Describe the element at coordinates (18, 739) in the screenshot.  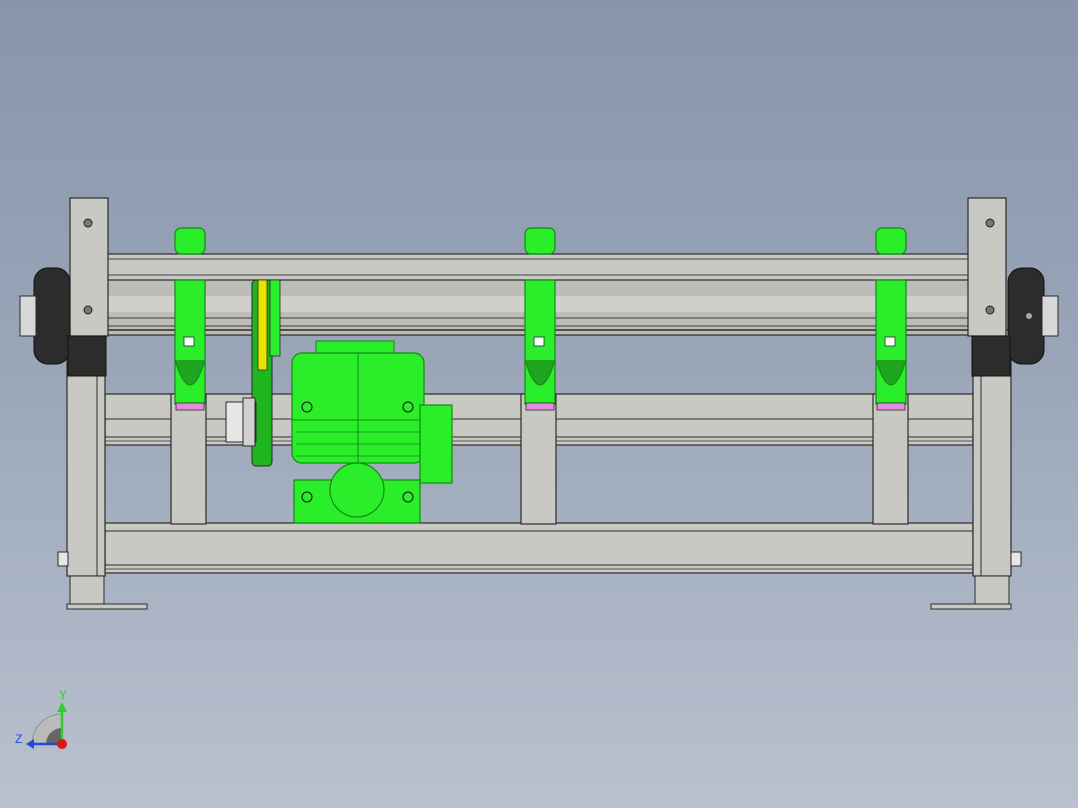
I see `z-axis-label: Z` at that location.